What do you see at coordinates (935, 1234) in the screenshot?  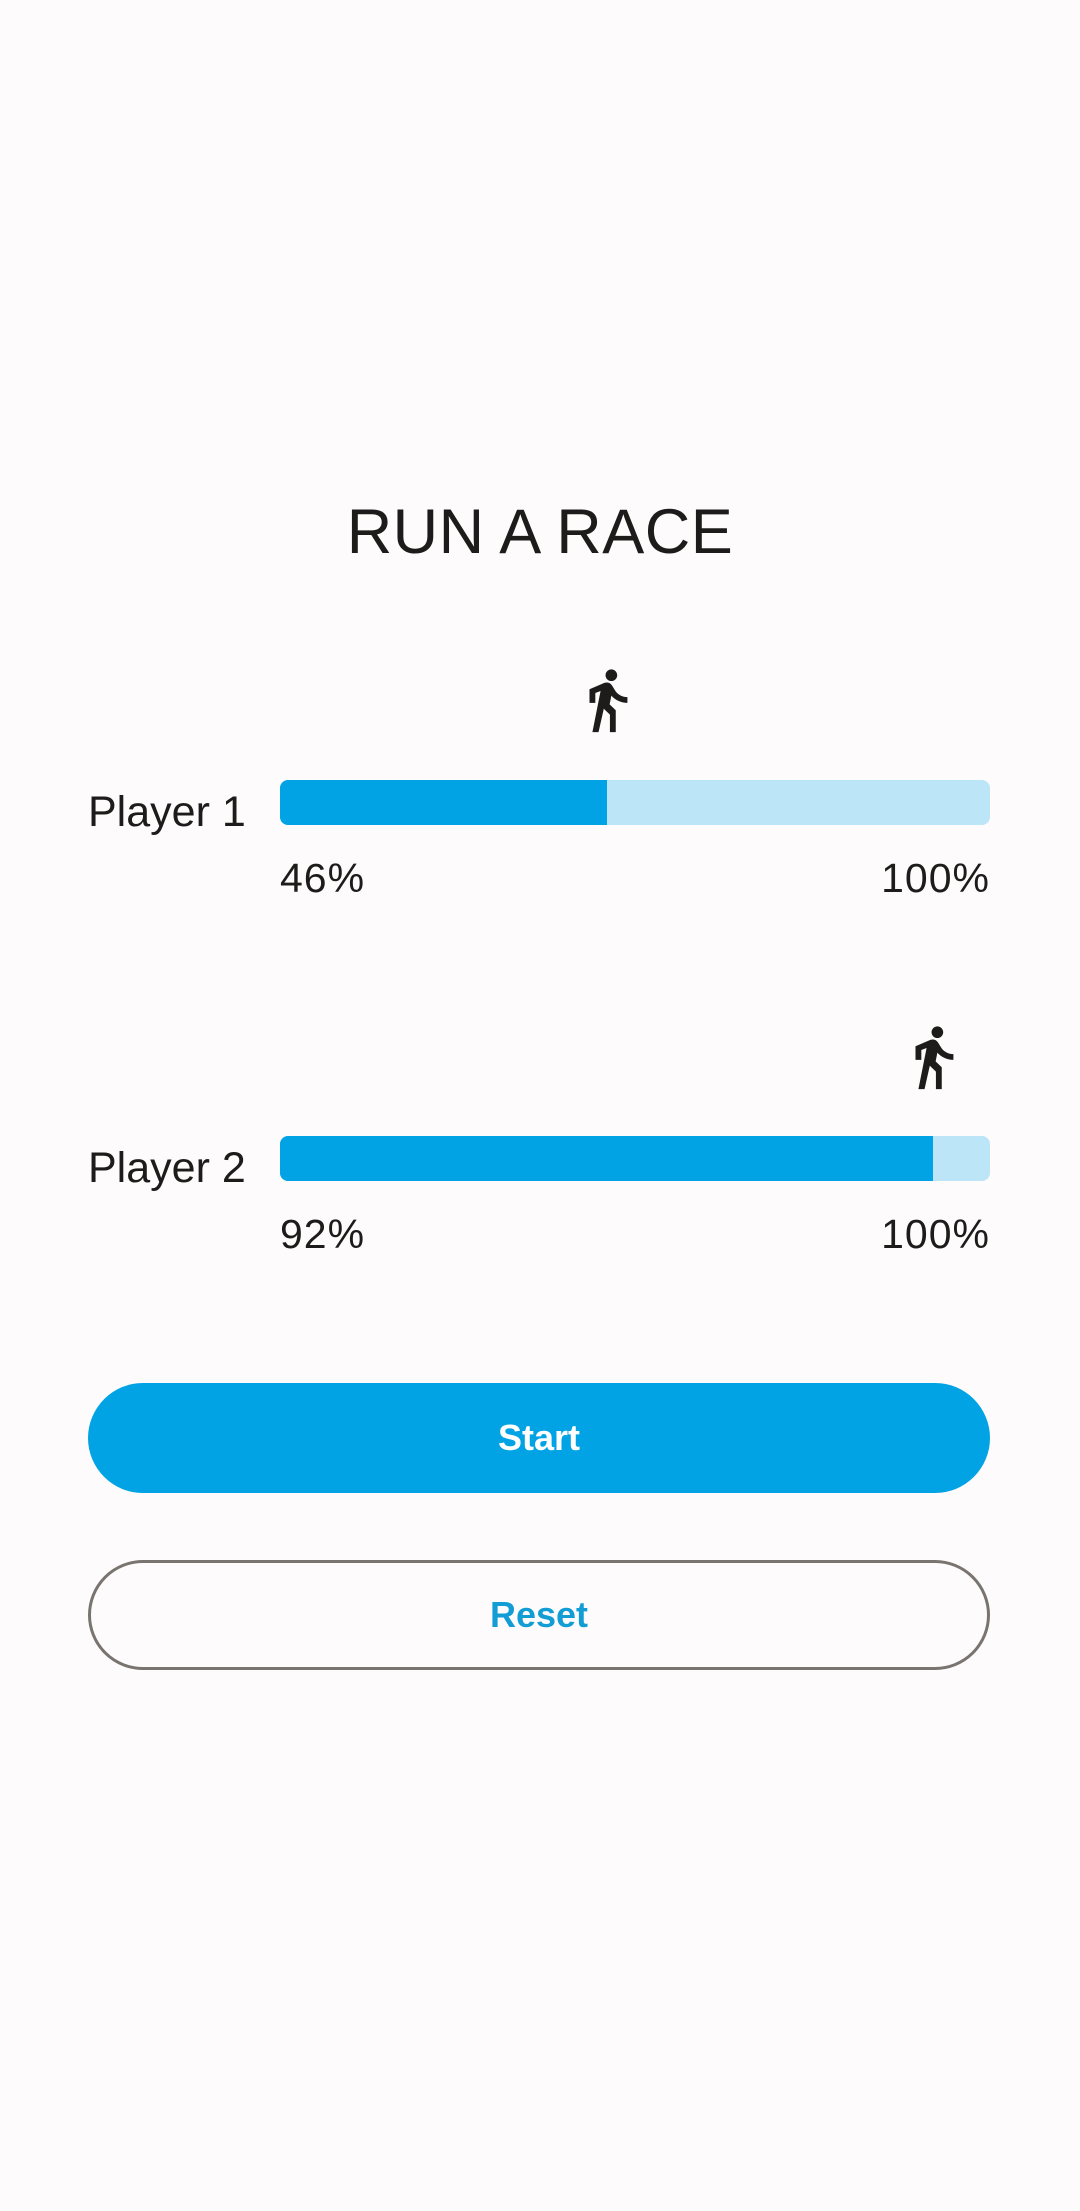 I see `player-2-progress-max: 100%` at bounding box center [935, 1234].